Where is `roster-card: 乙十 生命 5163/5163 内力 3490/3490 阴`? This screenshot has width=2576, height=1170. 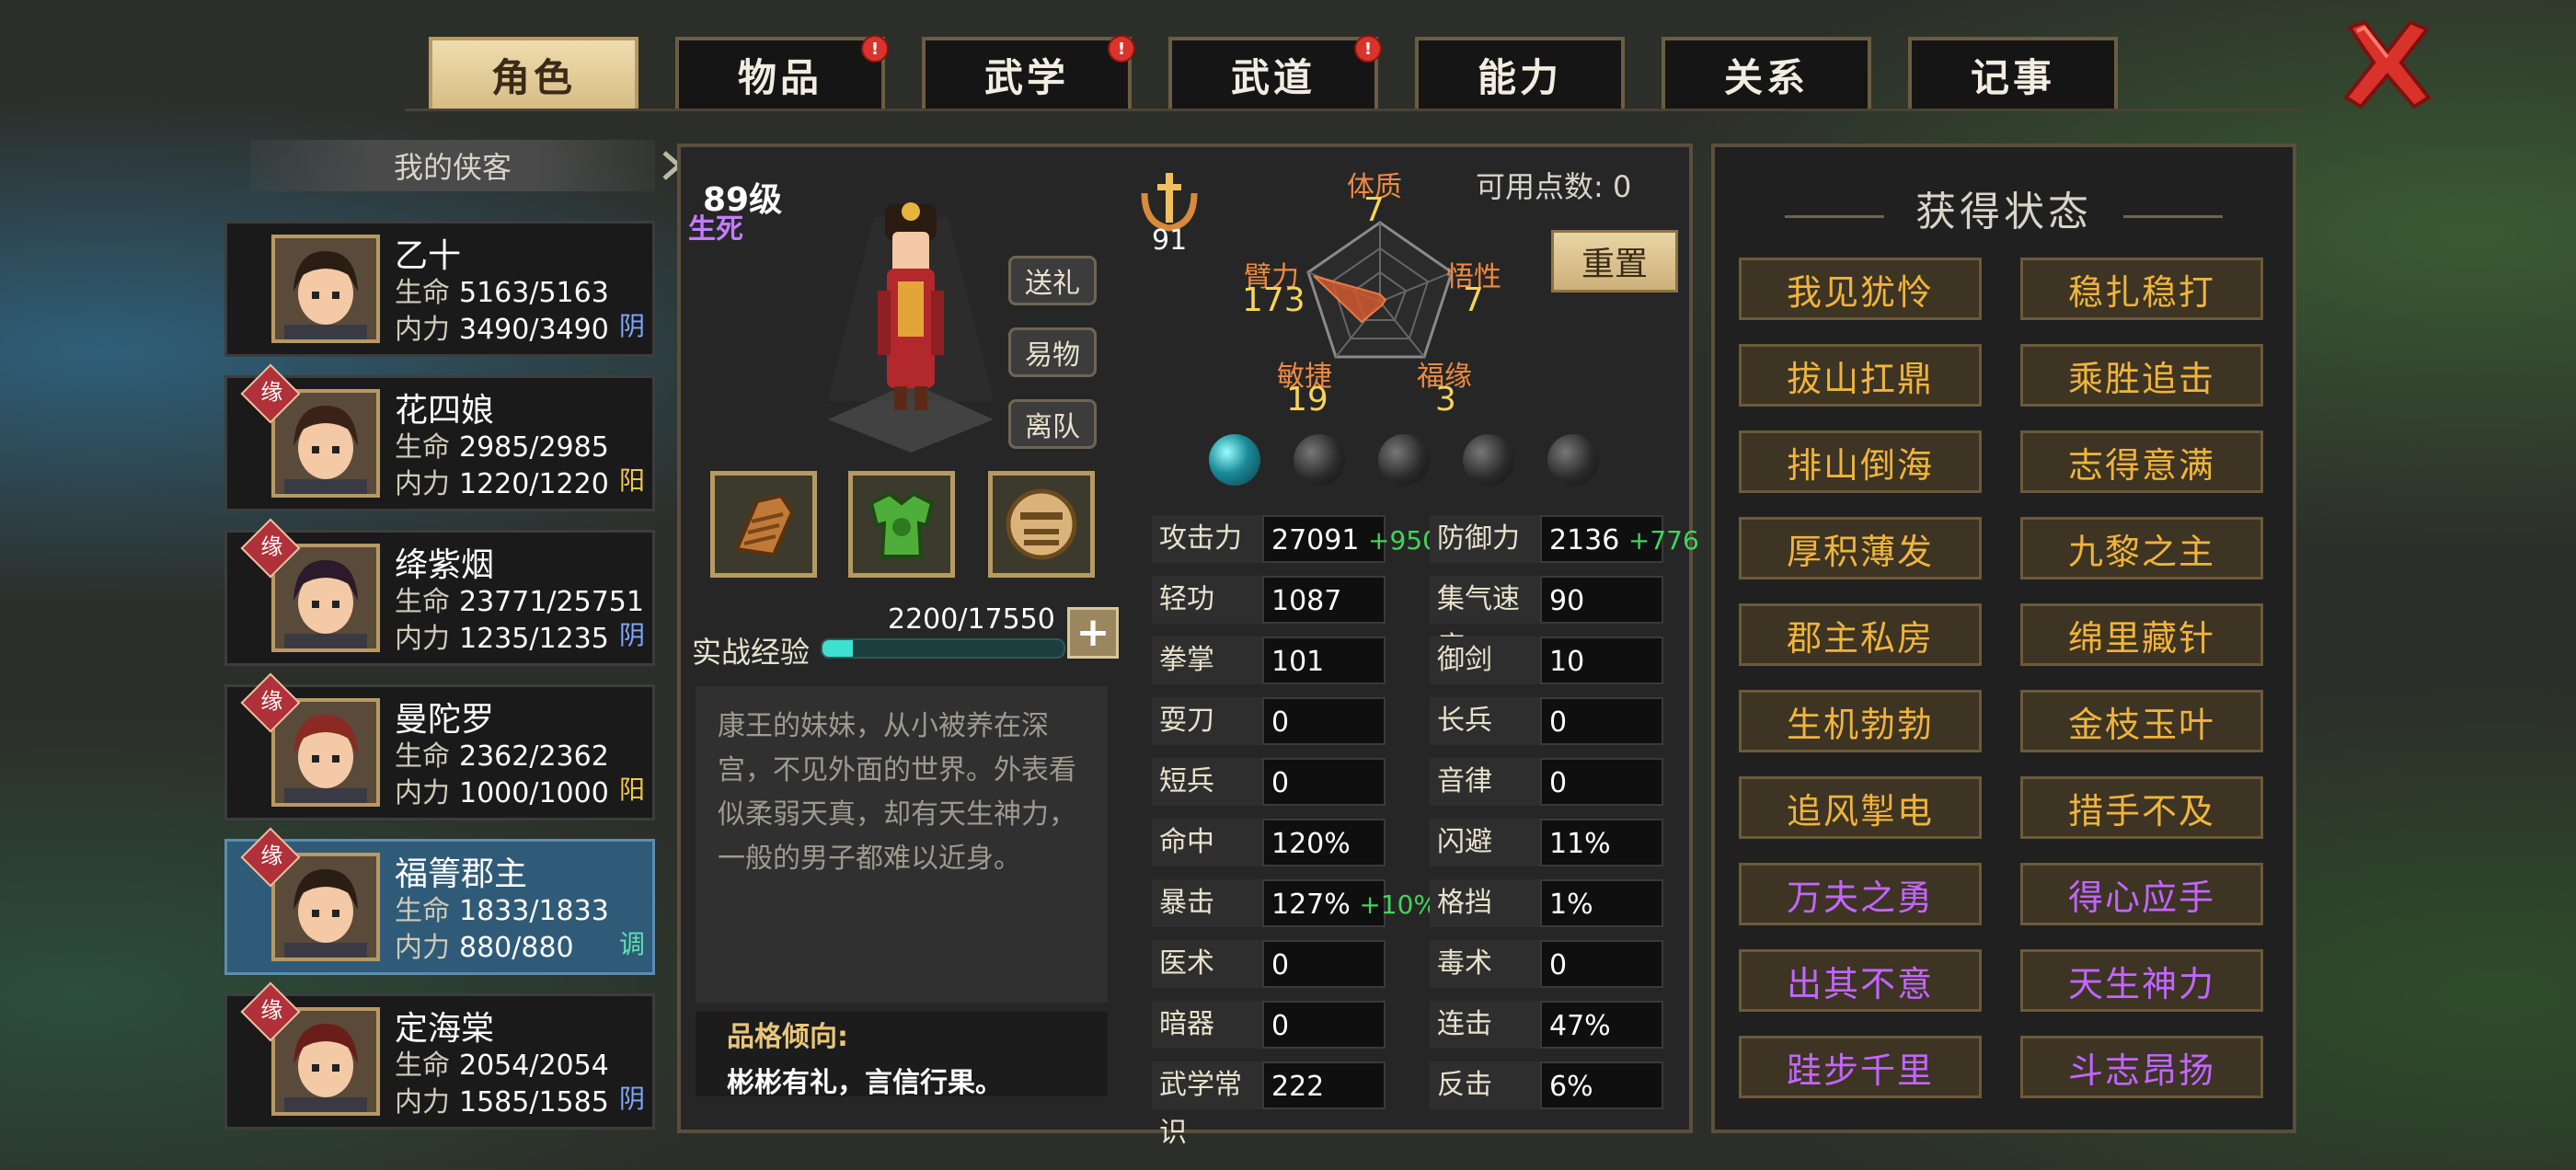
roster-card: 乙十 生命 5163/5163 内力 3490/3490 阴 is located at coordinates (439, 289).